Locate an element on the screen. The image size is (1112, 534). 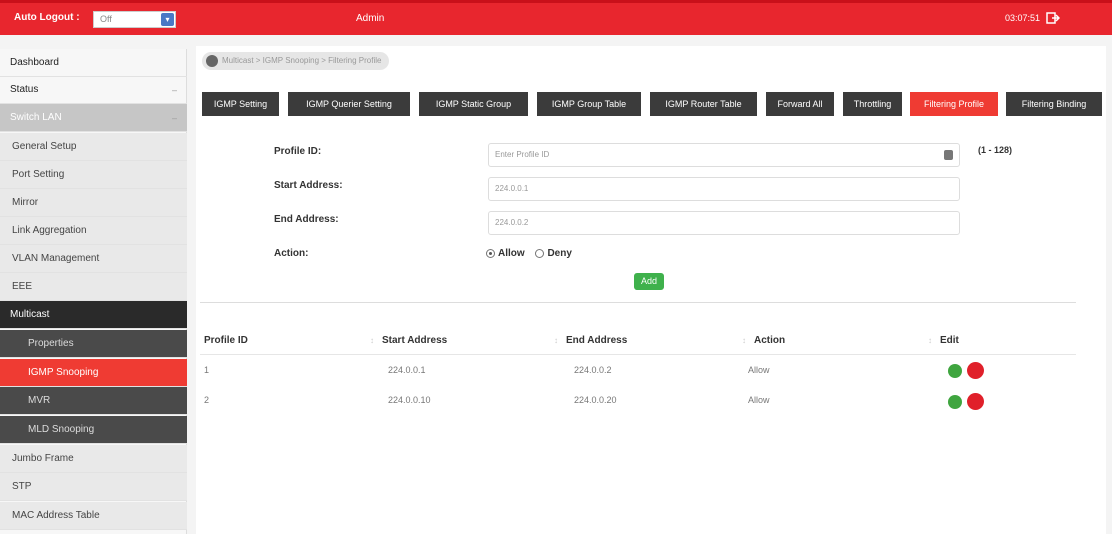
sidebar-item-jumbo-frame: Jumbo Frame is located at coordinates (93, 459).